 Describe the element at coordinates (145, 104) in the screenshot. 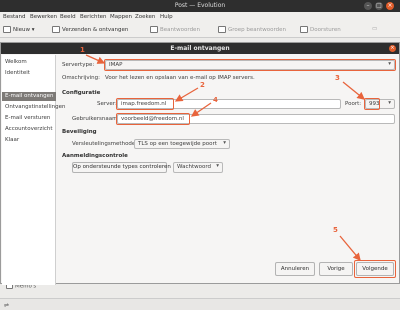

I see `highlight-server` at that location.